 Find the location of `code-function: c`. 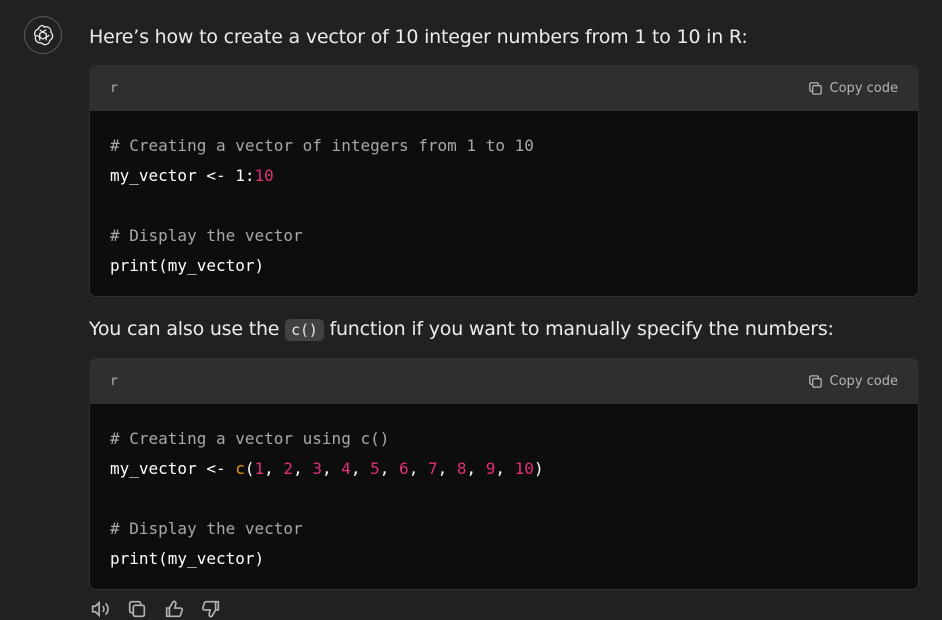

code-function: c is located at coordinates (240, 468).